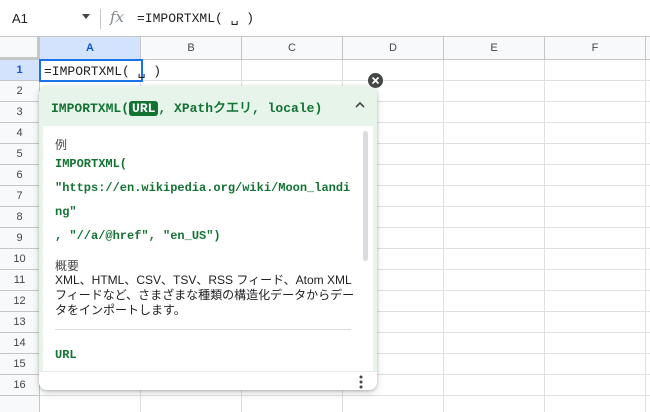 This screenshot has width=650, height=412. I want to click on row-header-10: 10, so click(20, 259).